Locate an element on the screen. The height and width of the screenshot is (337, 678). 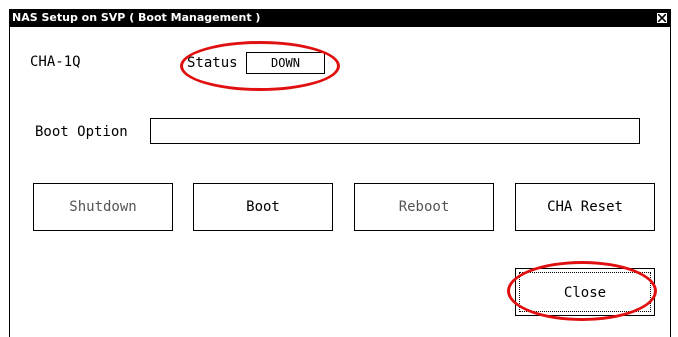
window-border-left is located at coordinates (9, 182).